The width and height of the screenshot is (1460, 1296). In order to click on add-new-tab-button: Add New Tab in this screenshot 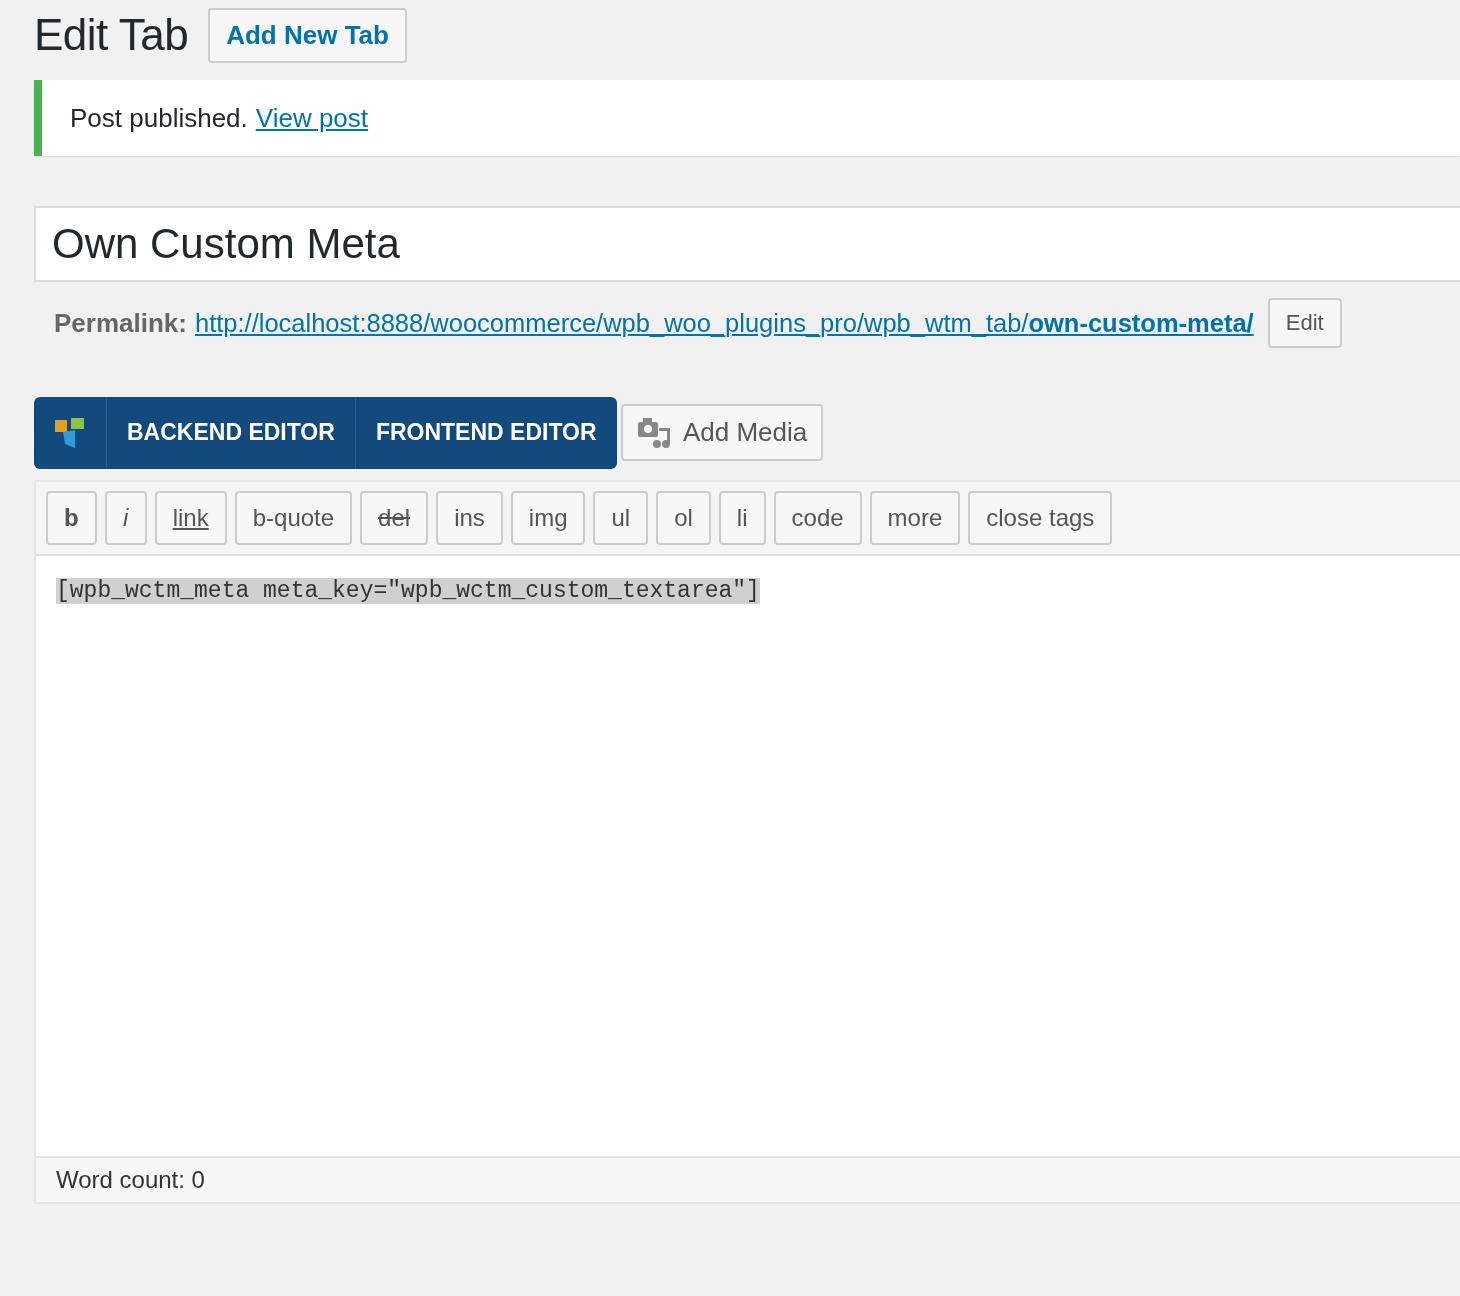, I will do `click(307, 35)`.